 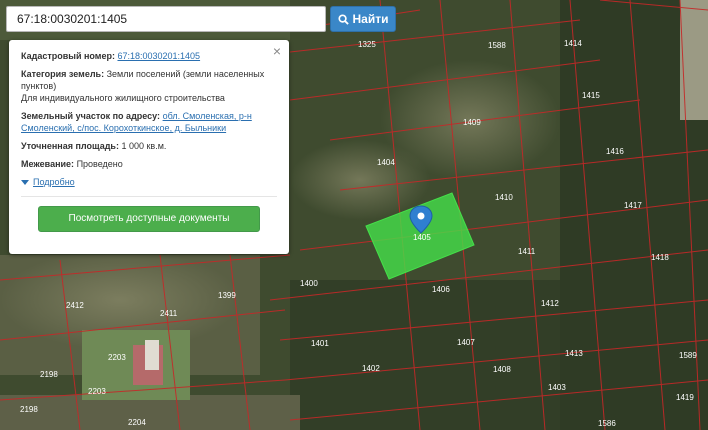 What do you see at coordinates (591, 95) in the screenshot?
I see `parcel-label: 1415` at bounding box center [591, 95].